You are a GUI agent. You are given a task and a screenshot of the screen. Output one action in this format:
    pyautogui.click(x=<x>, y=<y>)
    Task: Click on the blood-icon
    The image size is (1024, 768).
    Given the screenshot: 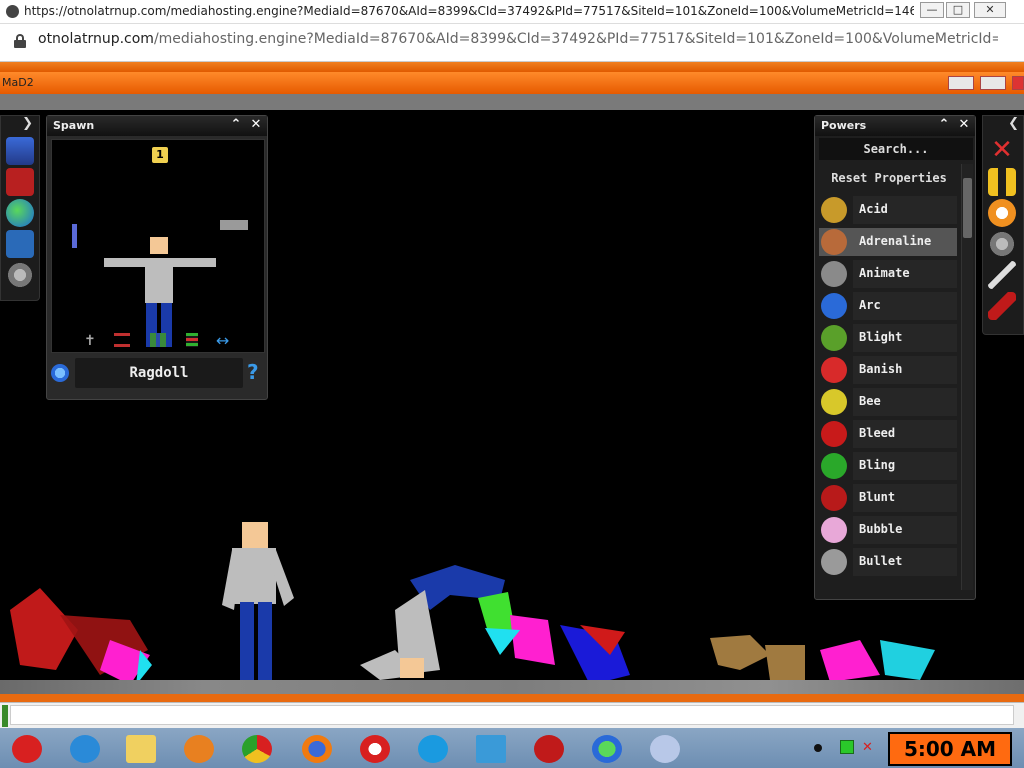 What is the action you would take?
    pyautogui.click(x=1002, y=306)
    